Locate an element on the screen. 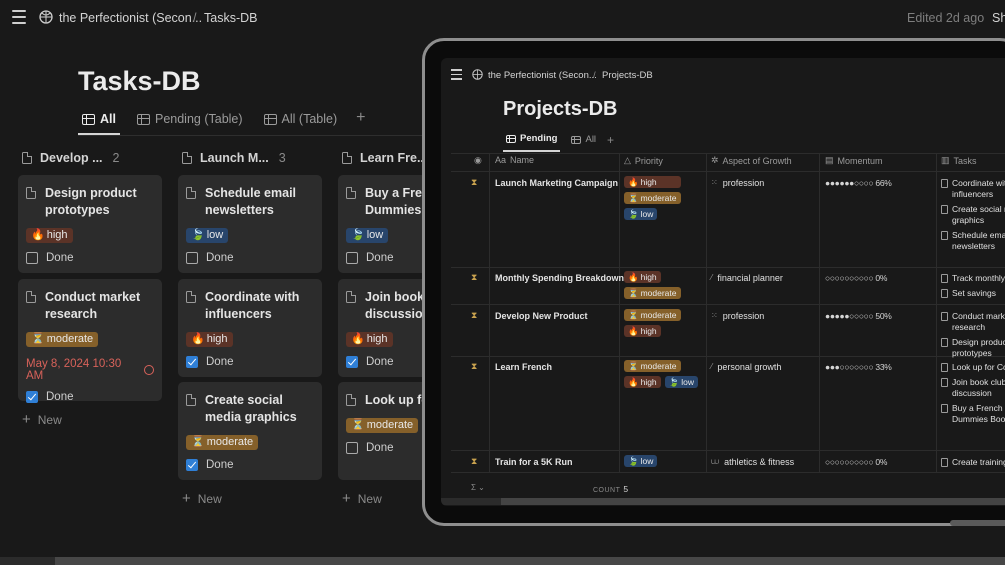 This screenshot has height=565, width=1005. task-link: Coordinate with influencers is located at coordinates (978, 189).